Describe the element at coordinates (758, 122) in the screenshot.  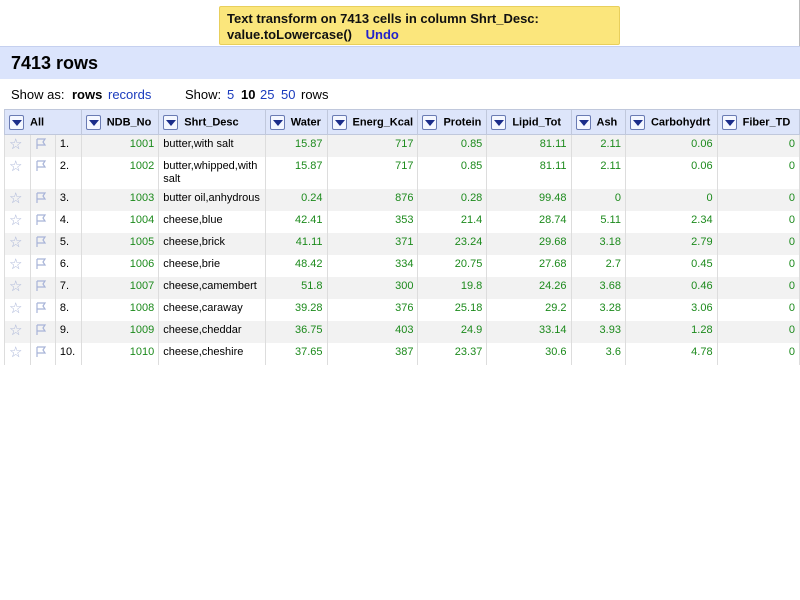
I see `column-header-fiber-td: Fiber_TD` at that location.